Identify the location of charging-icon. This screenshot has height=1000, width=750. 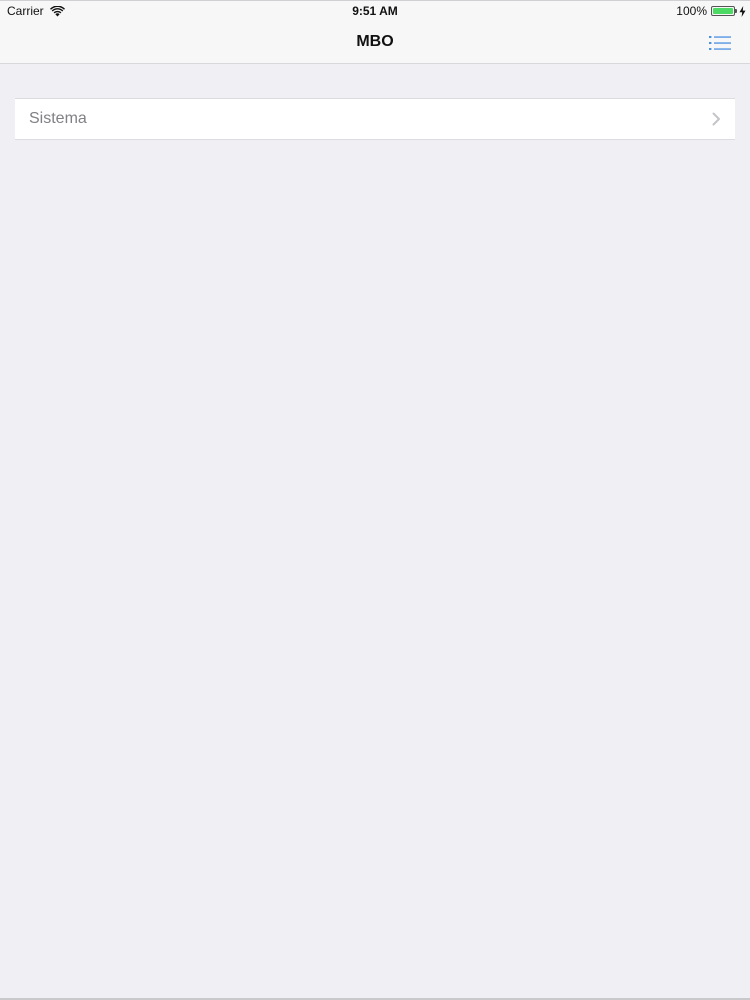
(742, 11).